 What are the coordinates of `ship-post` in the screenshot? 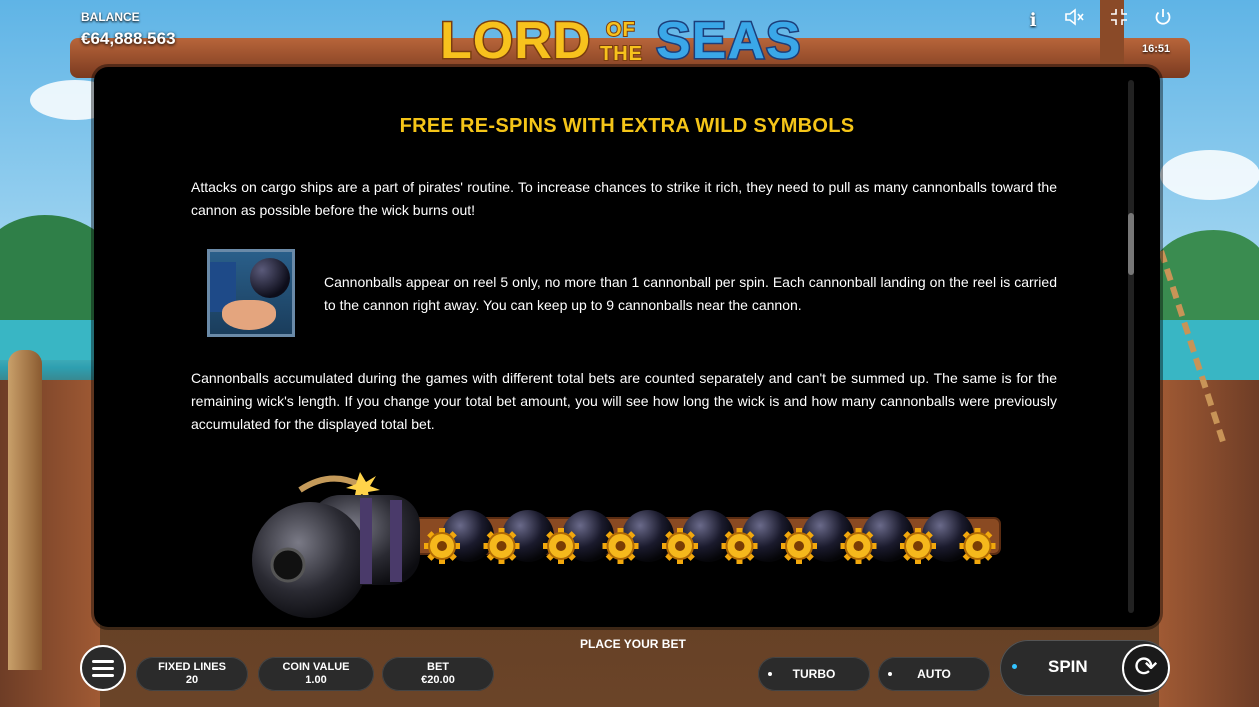 It's located at (25, 510).